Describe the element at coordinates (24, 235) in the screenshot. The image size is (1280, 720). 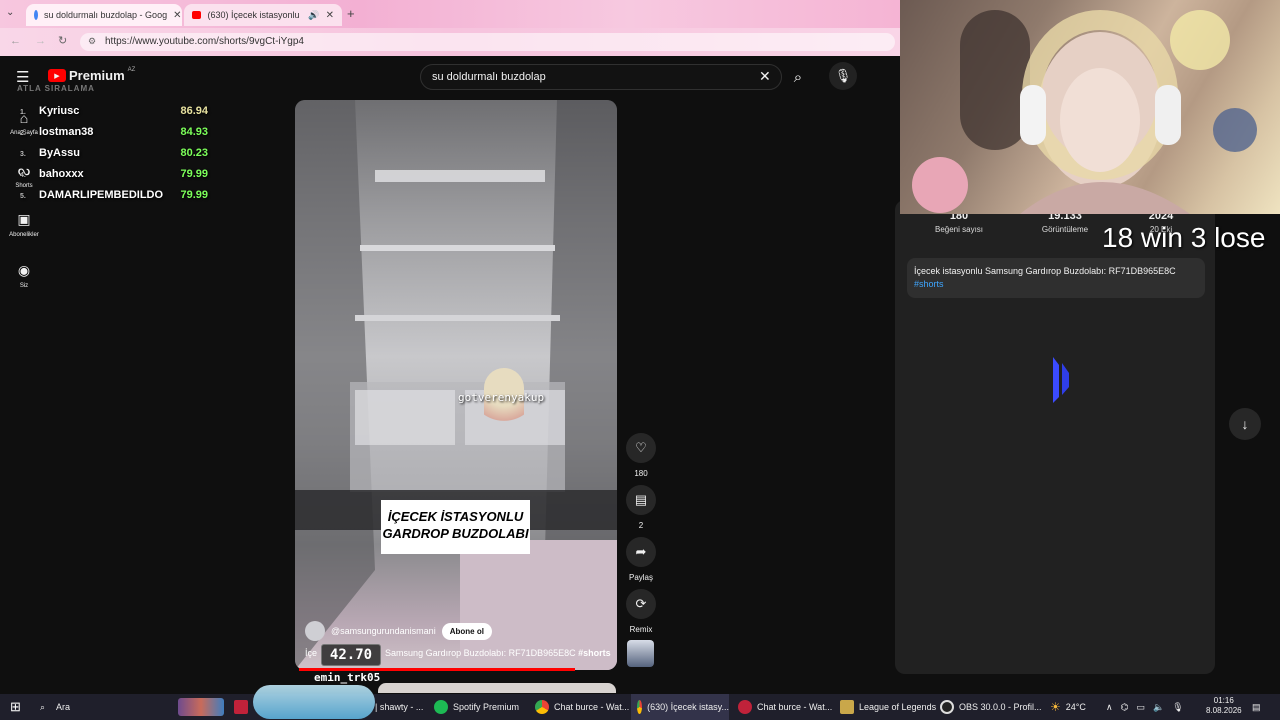
I see `sidebar-item-label: Abonelikler` at that location.